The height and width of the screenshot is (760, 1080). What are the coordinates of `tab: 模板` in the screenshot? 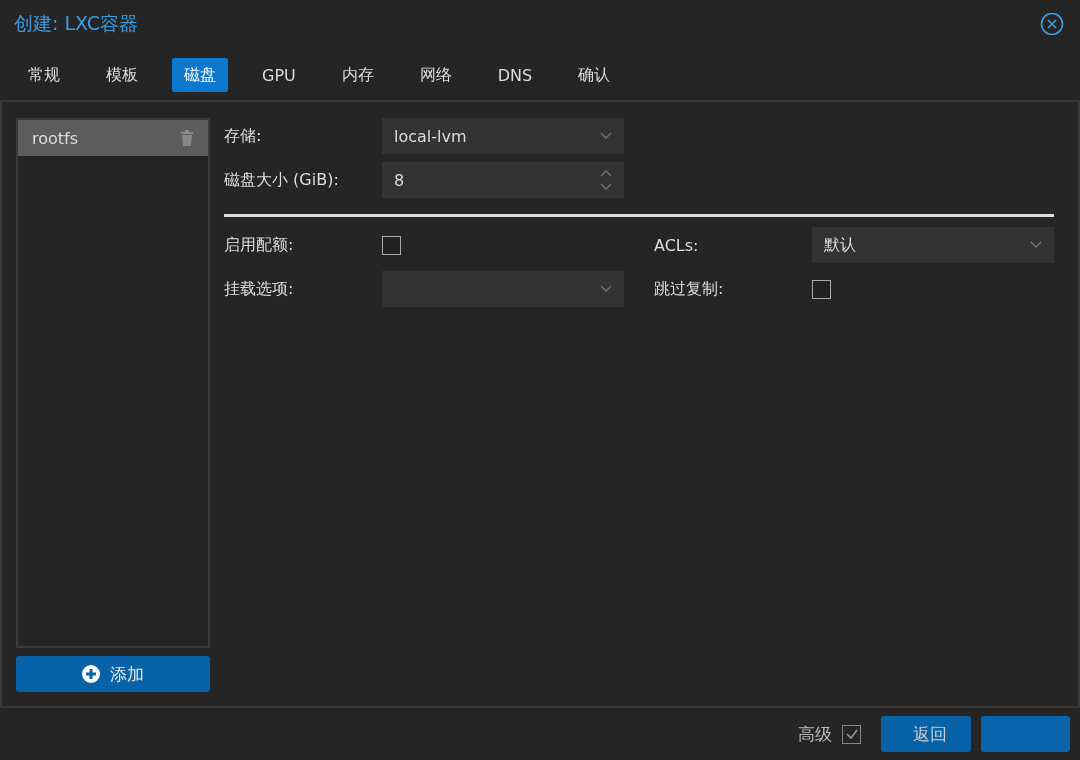 It's located at (122, 75).